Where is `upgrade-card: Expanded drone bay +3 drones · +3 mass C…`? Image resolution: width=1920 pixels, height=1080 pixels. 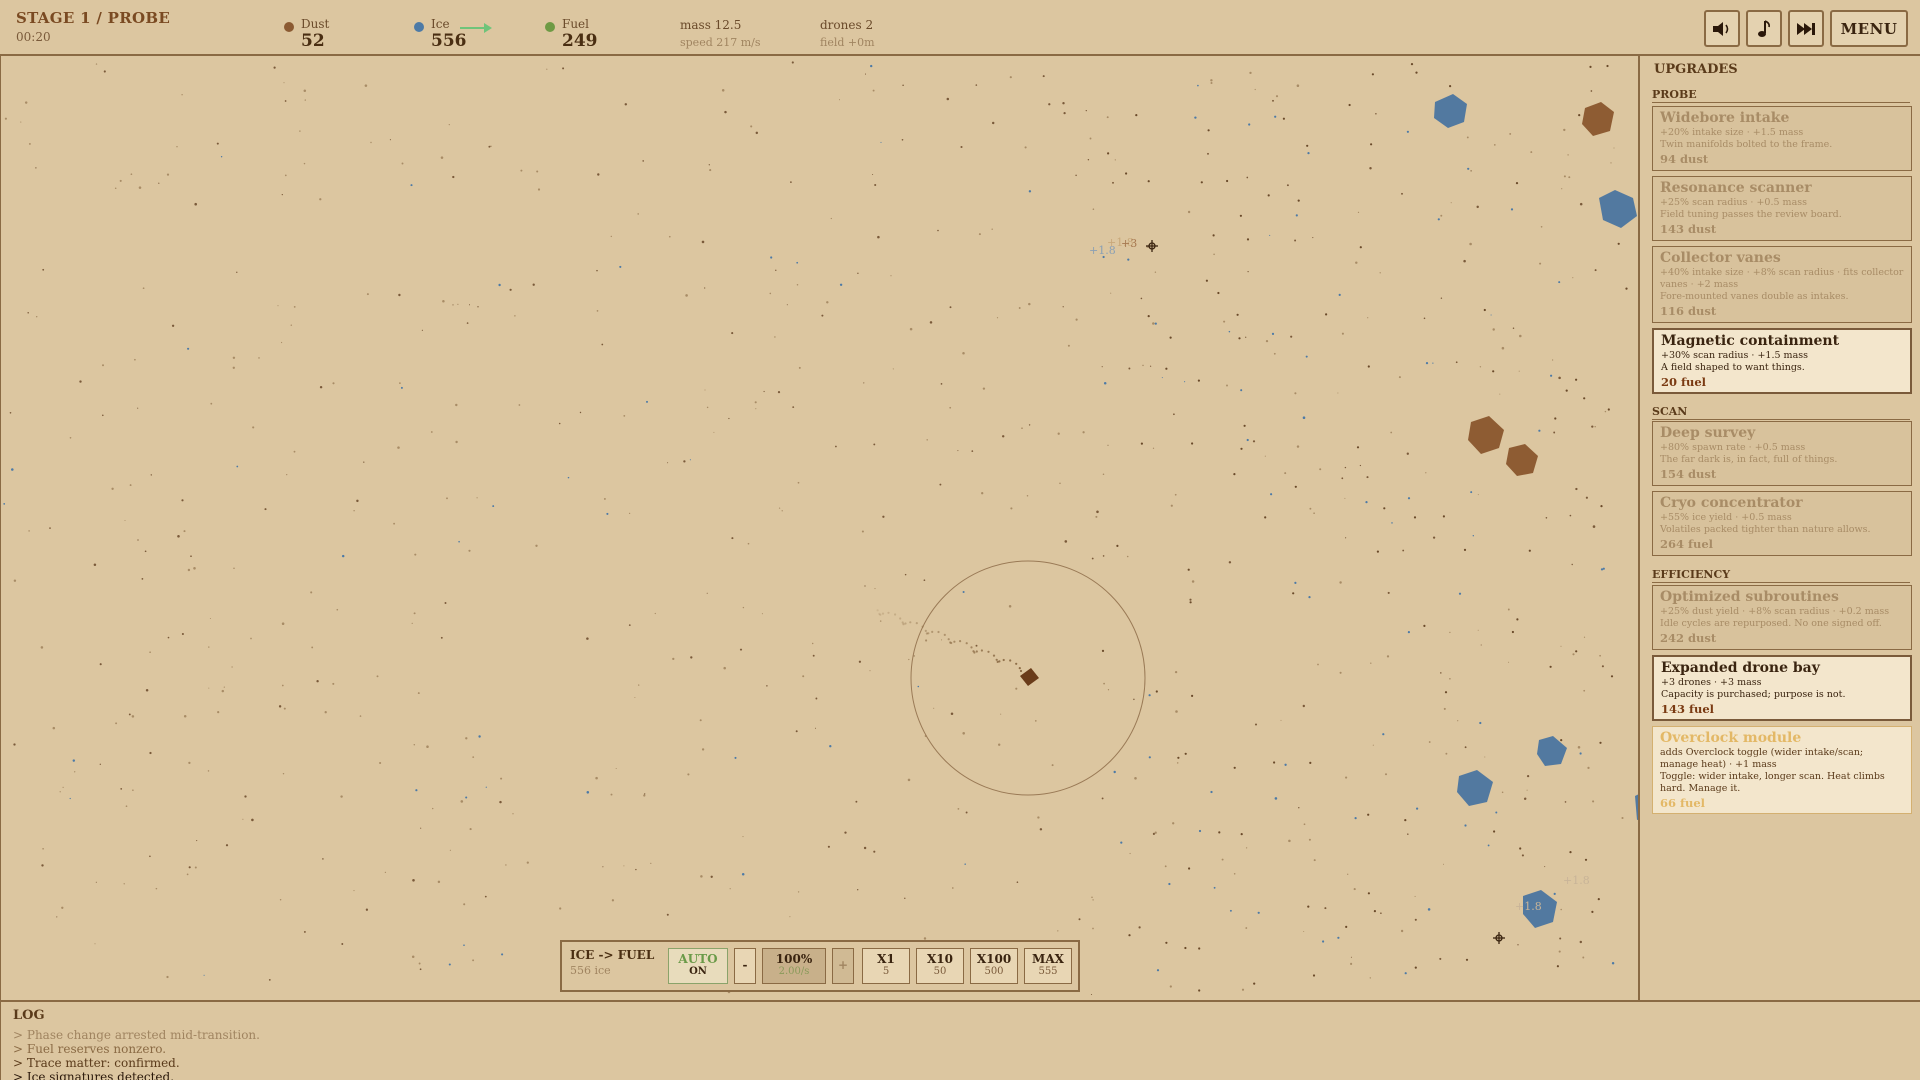 upgrade-card: Expanded drone bay +3 drones · +3 mass C… is located at coordinates (1782, 688).